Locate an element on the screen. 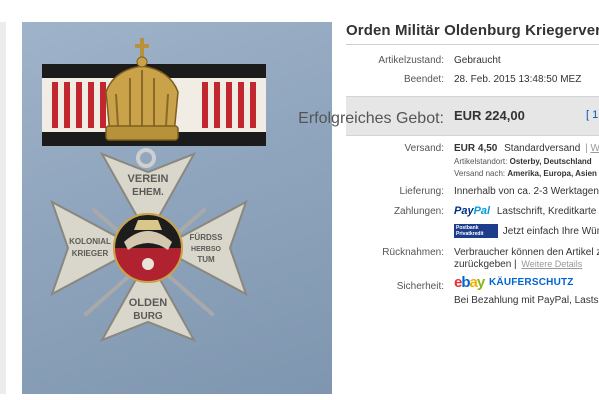 The image size is (599, 400). ebay-logo: ebay is located at coordinates (469, 282).